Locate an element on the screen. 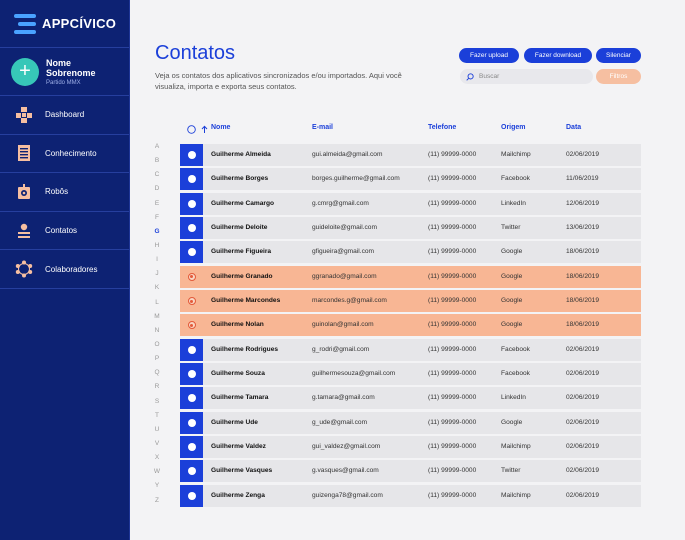  alphabet-letter: P is located at coordinates (157, 362).